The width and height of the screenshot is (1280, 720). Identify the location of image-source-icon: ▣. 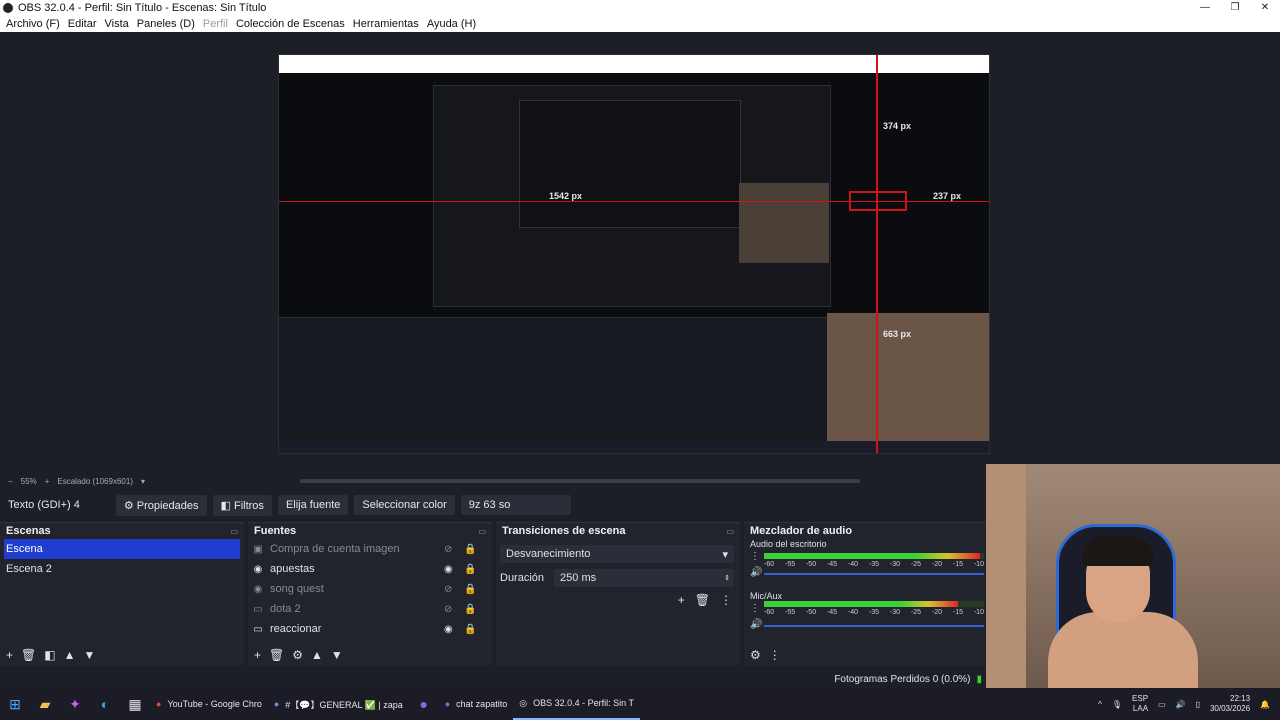
(258, 549).